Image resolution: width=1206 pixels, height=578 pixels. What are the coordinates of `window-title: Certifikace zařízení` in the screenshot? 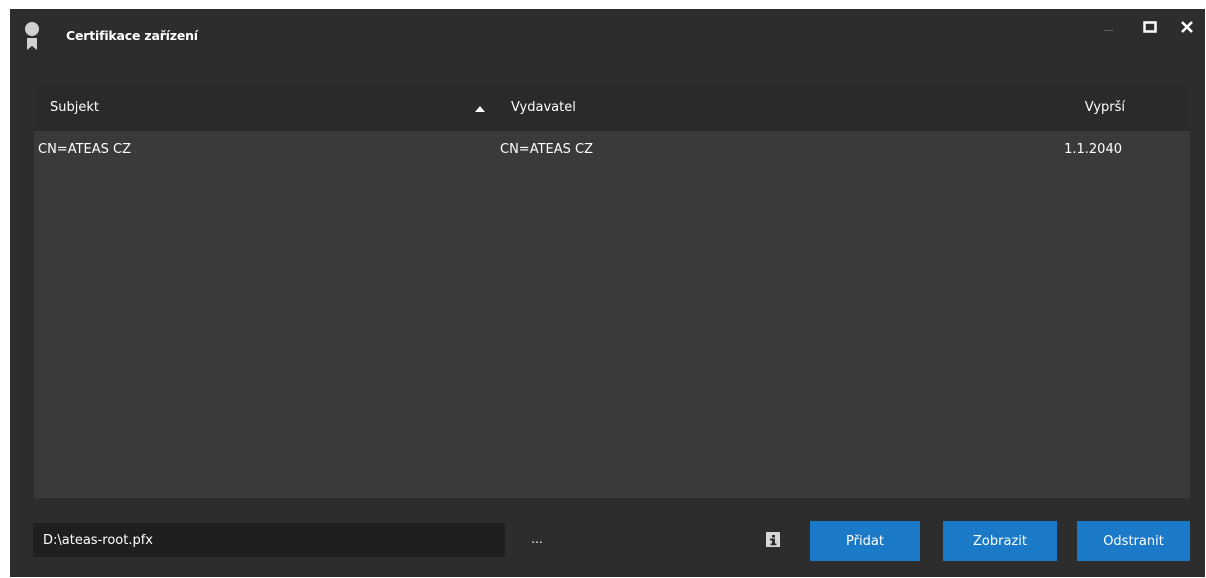 It's located at (132, 35).